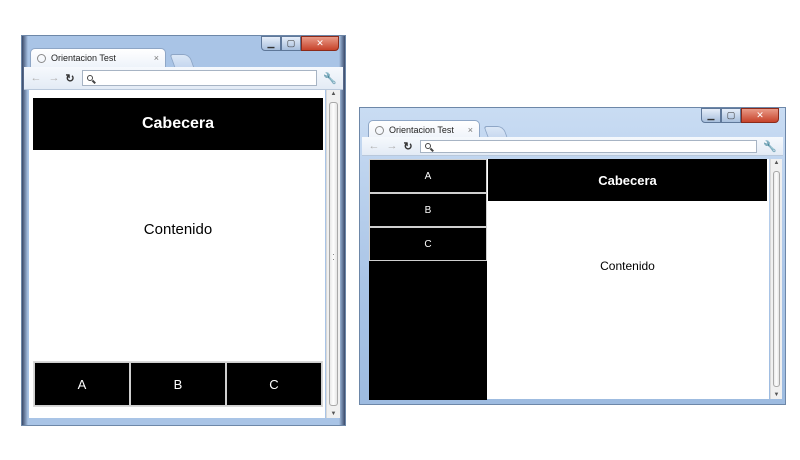 This screenshot has height=460, width=800. Describe the element at coordinates (428, 279) in the screenshot. I see `sidebar: A B C` at that location.